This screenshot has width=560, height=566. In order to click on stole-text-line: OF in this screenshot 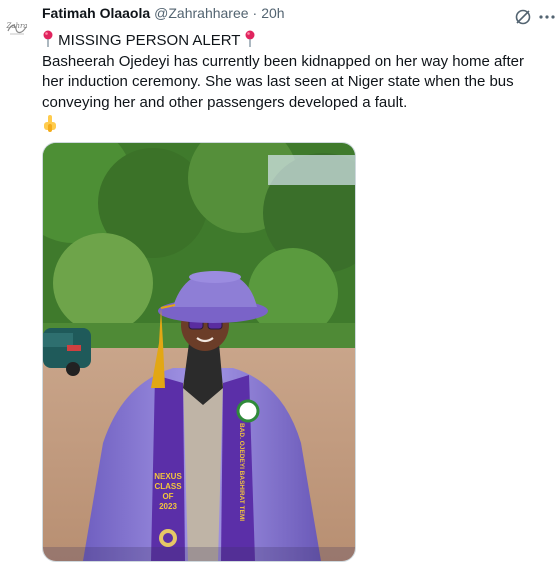, I will do `click(167, 496)`.